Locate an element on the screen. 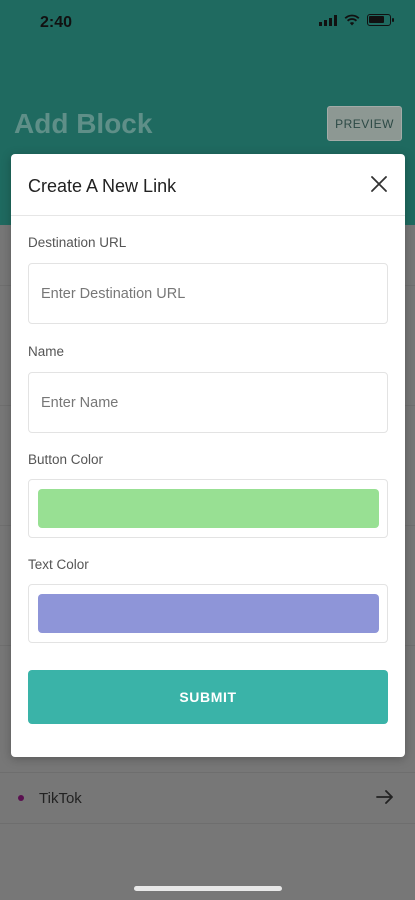 The height and width of the screenshot is (900, 415). destination-url-input is located at coordinates (208, 293).